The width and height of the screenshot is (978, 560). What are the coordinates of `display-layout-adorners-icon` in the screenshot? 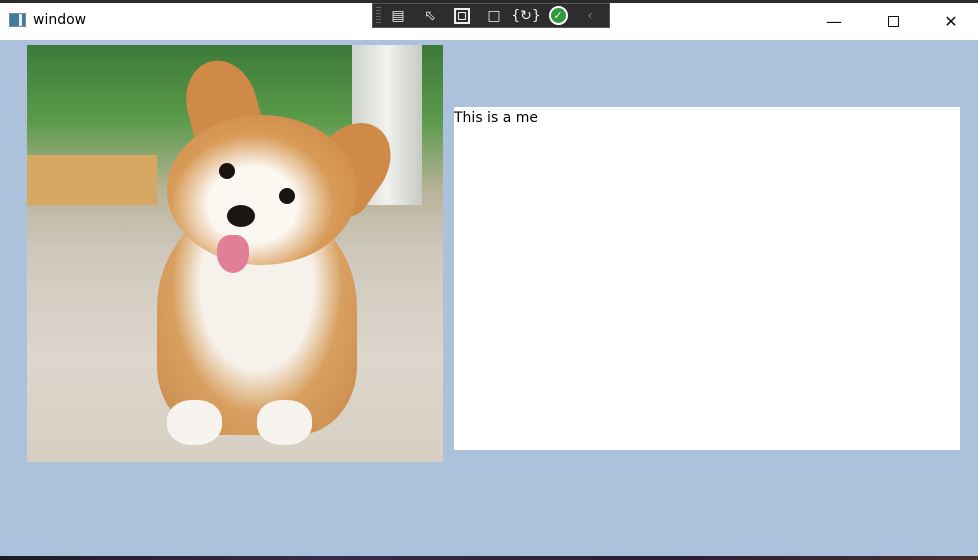 It's located at (462, 16).